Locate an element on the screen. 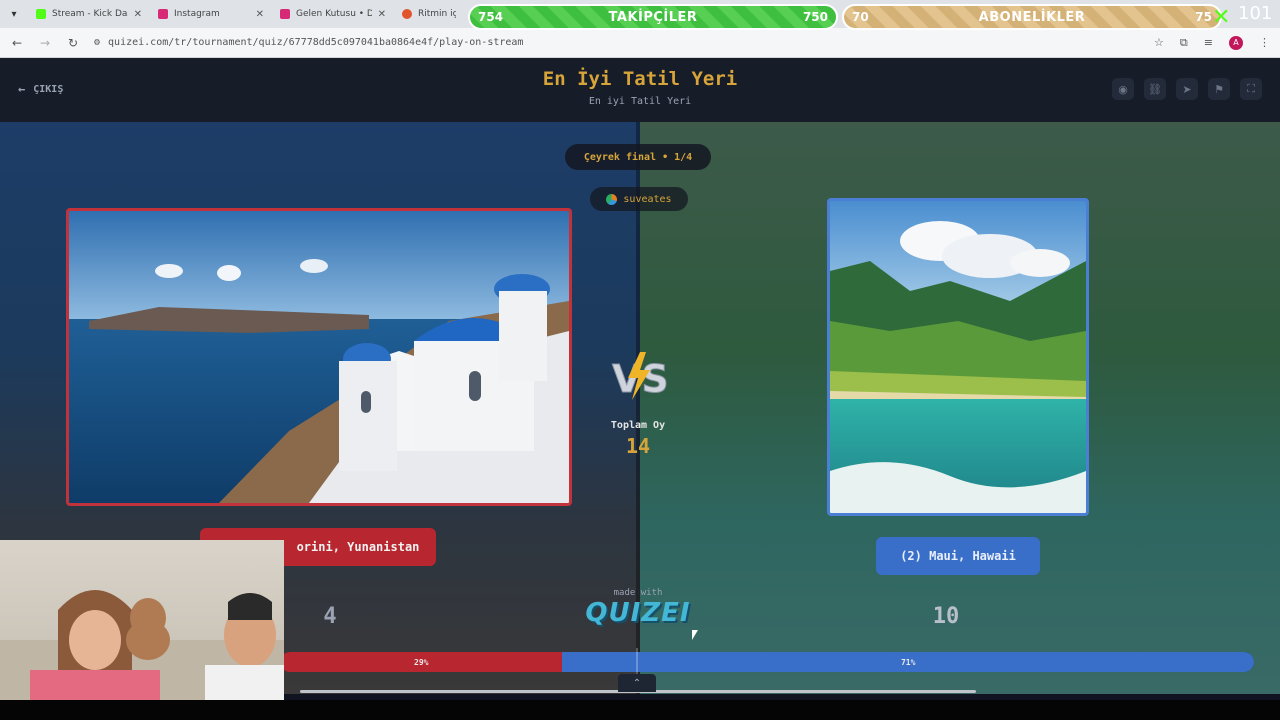  send-icon: ➤ is located at coordinates (1187, 89).